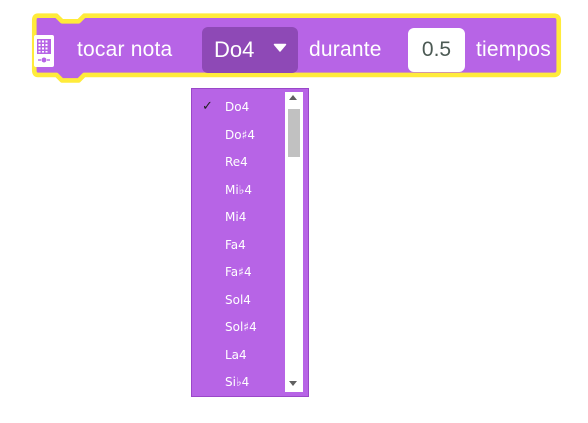  What do you see at coordinates (207, 106) in the screenshot?
I see `checkmark-icon: ✓` at bounding box center [207, 106].